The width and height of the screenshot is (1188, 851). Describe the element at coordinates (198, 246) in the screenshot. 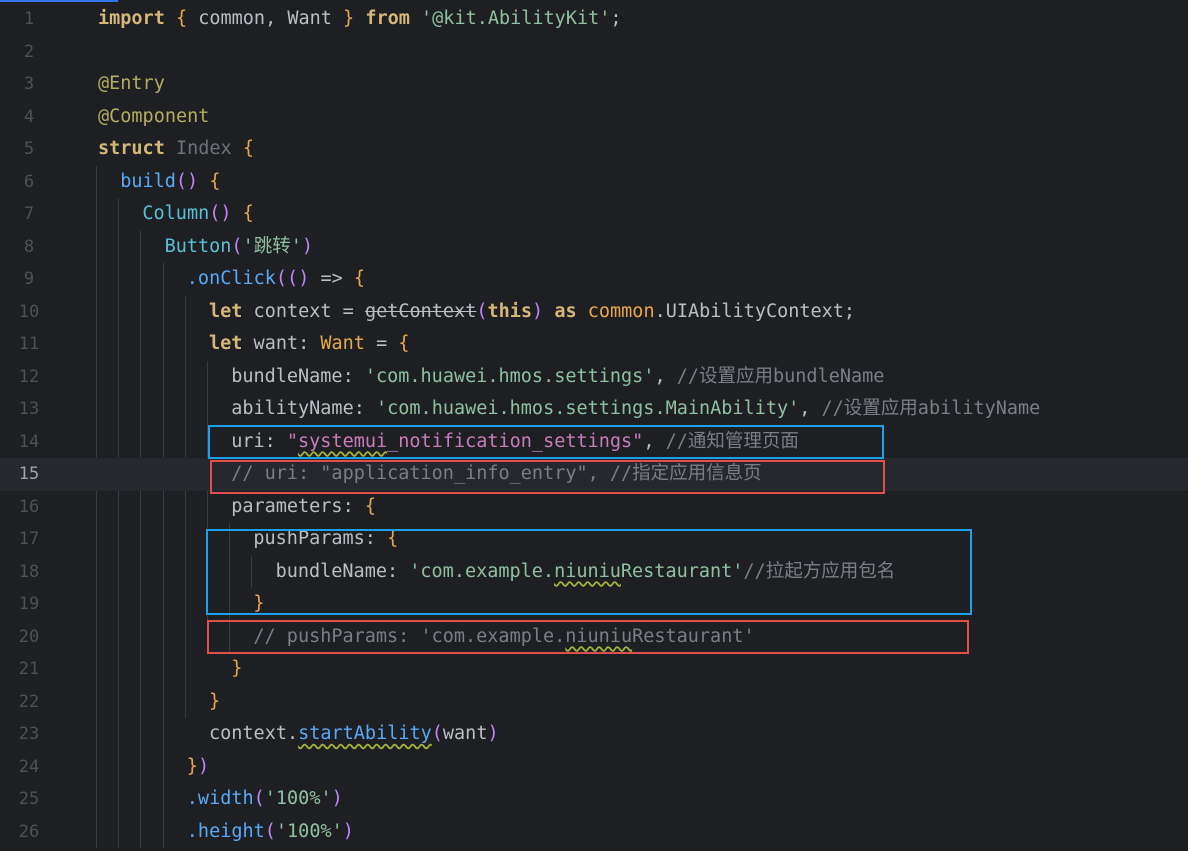

I see `code-token: Button` at that location.